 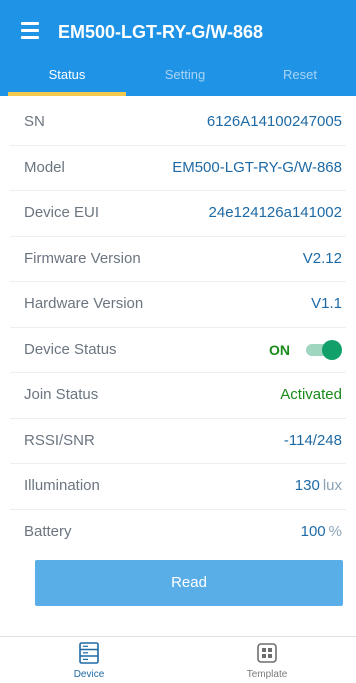 What do you see at coordinates (178, 350) in the screenshot?
I see `row-device-status: Device Status ON` at bounding box center [178, 350].